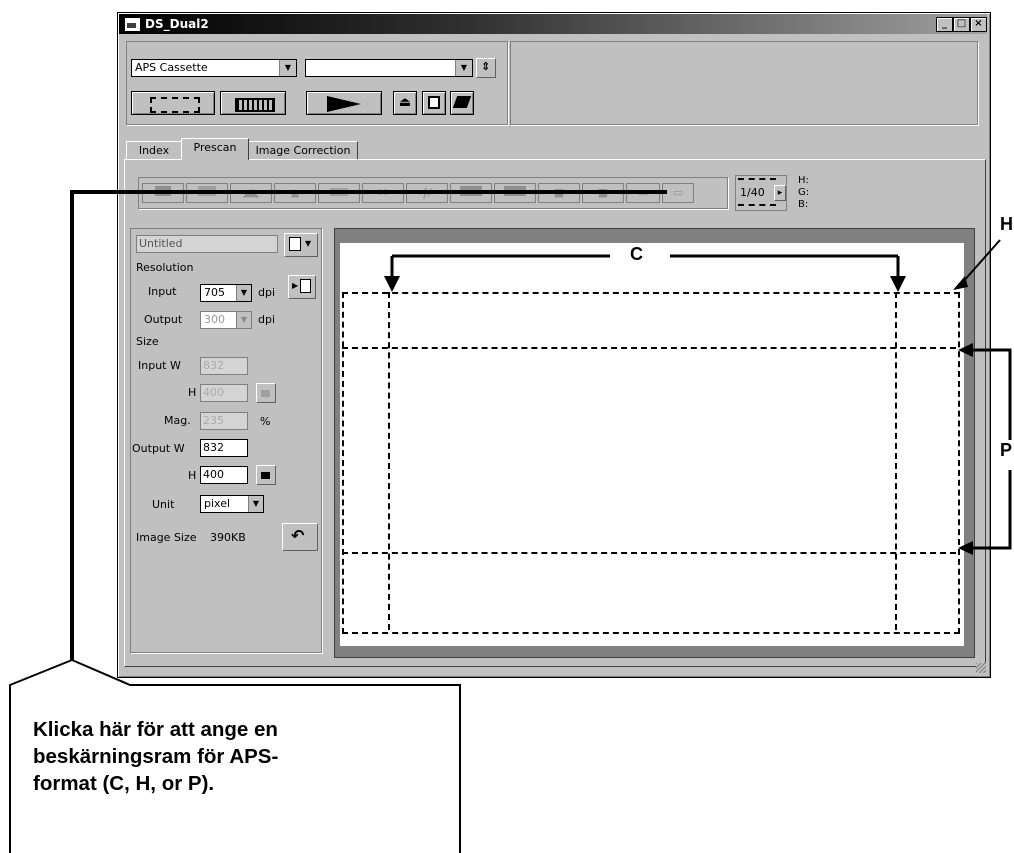  I want to click on callout-line: format (C, H, or P)., so click(124, 783).